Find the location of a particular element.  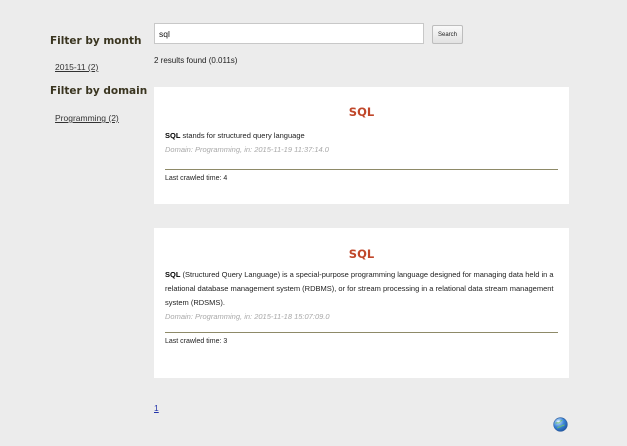

month-filter-2015-11-link: 2015-11 (2) is located at coordinates (76, 67).